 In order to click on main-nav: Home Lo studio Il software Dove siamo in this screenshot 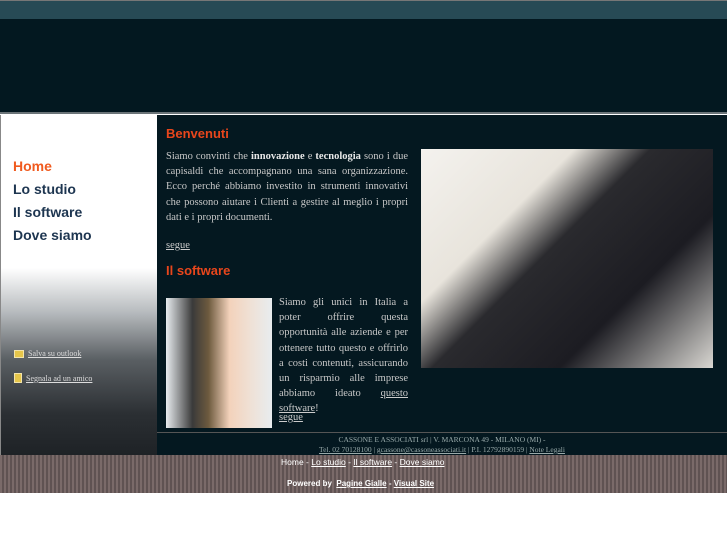, I will do `click(52, 201)`.